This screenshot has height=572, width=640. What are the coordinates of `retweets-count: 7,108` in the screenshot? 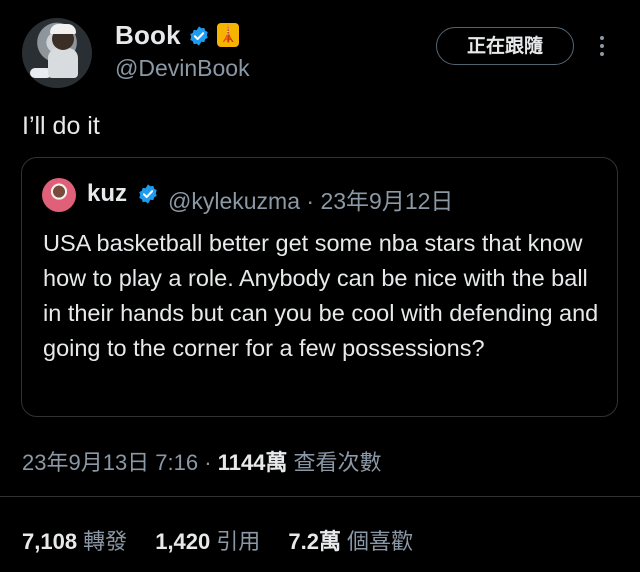 It's located at (50, 541).